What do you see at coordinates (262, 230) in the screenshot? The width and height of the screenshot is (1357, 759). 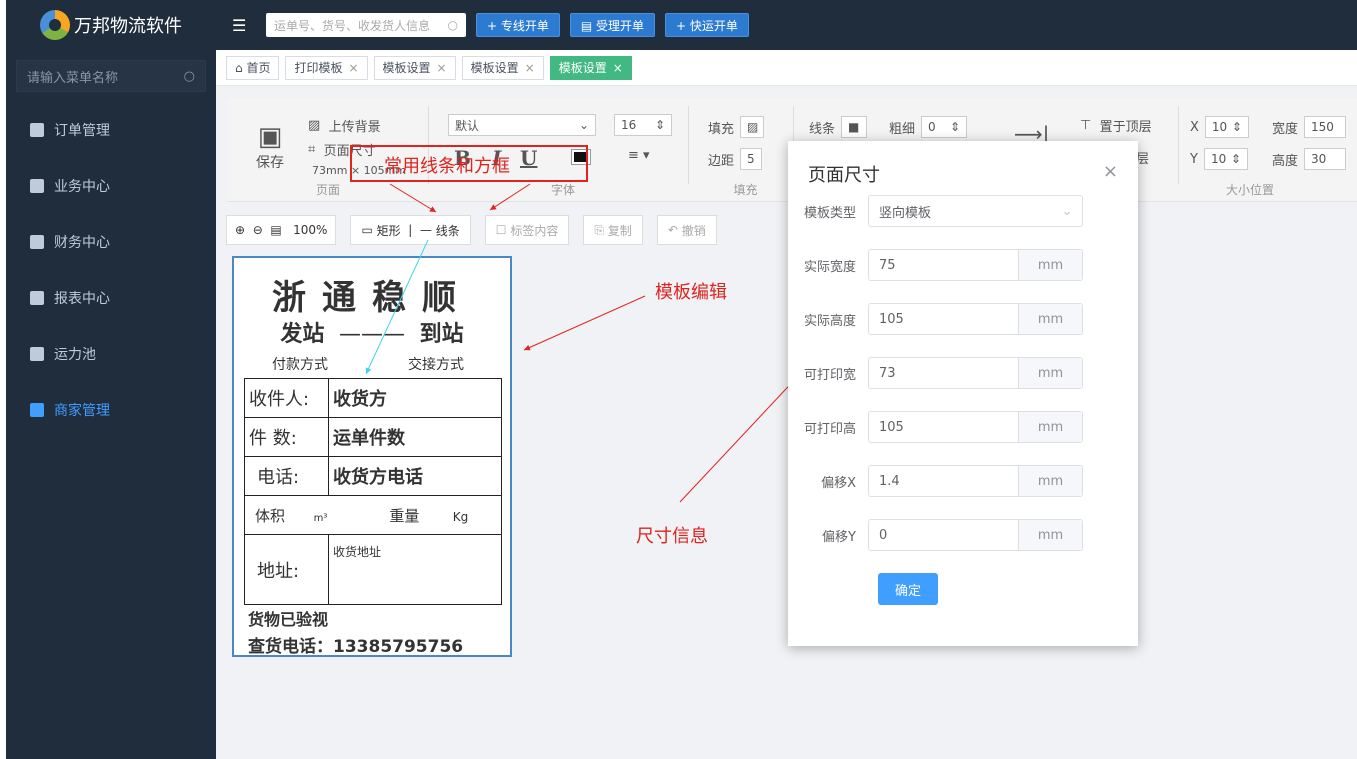 I see `zoom-out-icon: ⊖` at bounding box center [262, 230].